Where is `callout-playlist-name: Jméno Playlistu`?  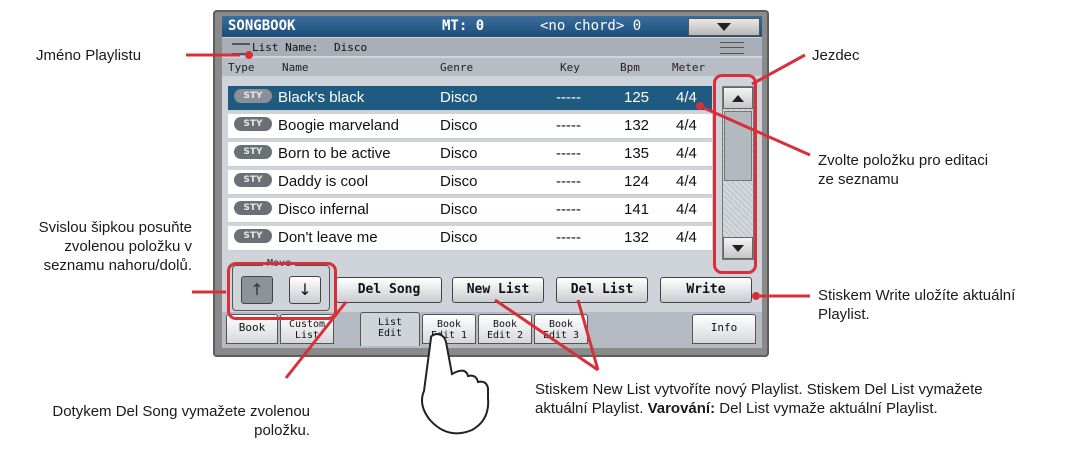
callout-playlist-name: Jméno Playlistu is located at coordinates (89, 55).